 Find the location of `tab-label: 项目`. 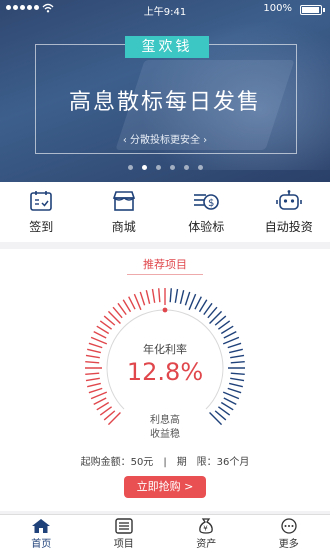

tab-label: 项目 is located at coordinates (123, 544).